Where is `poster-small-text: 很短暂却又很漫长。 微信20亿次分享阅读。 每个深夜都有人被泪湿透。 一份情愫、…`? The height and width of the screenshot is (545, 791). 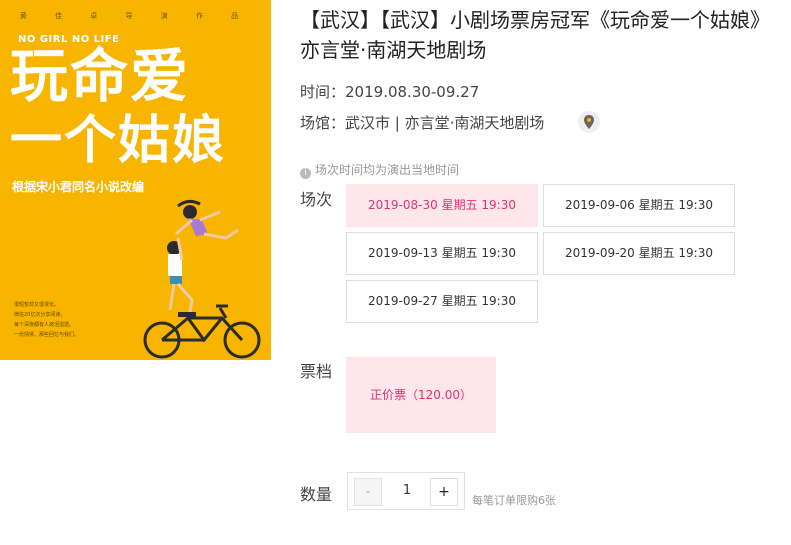
poster-small-text: 很短暂却又很漫长。 微信20亿次分享阅读。 每个深夜都有人被泪湿透。 一份情愫、… is located at coordinates (46, 320).